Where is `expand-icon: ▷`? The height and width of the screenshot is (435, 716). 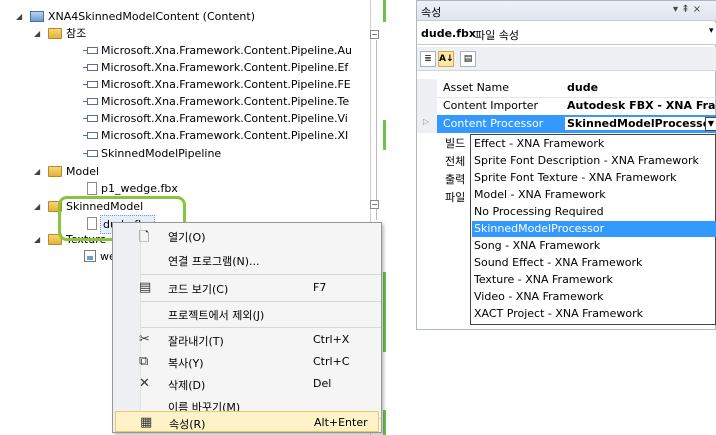
expand-icon: ▷ is located at coordinates (426, 121).